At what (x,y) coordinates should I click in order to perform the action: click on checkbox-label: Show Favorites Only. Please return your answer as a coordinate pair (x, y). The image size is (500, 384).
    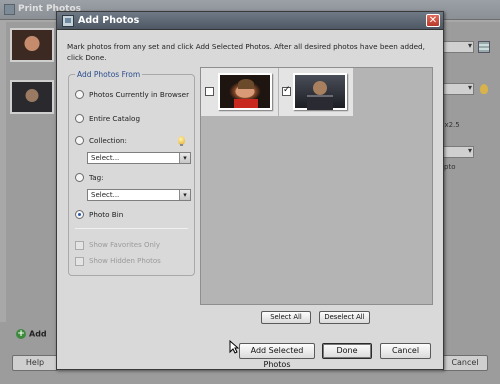
    Looking at the image, I should click on (124, 245).